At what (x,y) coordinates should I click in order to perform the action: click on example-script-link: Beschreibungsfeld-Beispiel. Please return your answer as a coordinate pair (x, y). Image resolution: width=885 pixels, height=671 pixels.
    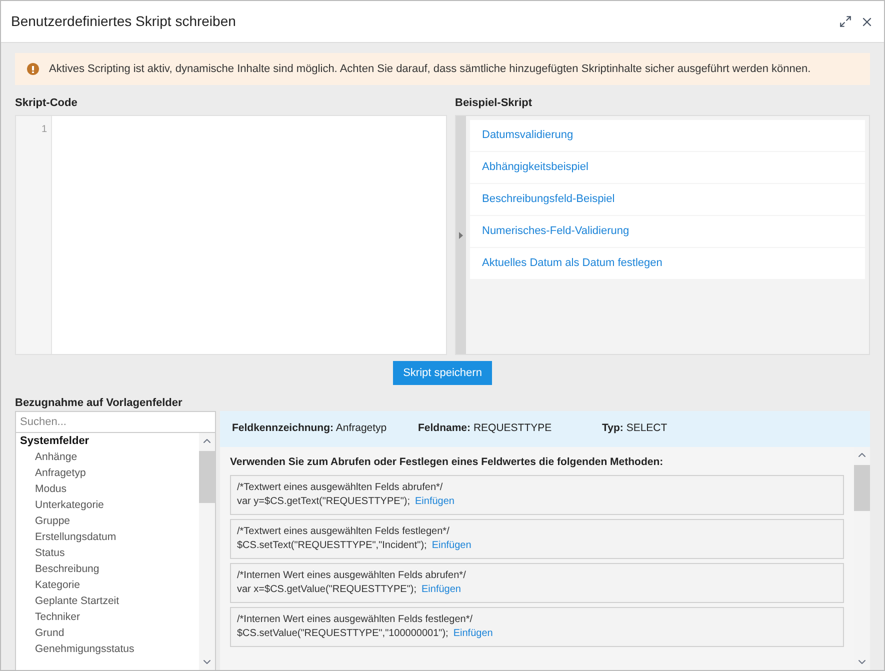
    Looking at the image, I should click on (667, 199).